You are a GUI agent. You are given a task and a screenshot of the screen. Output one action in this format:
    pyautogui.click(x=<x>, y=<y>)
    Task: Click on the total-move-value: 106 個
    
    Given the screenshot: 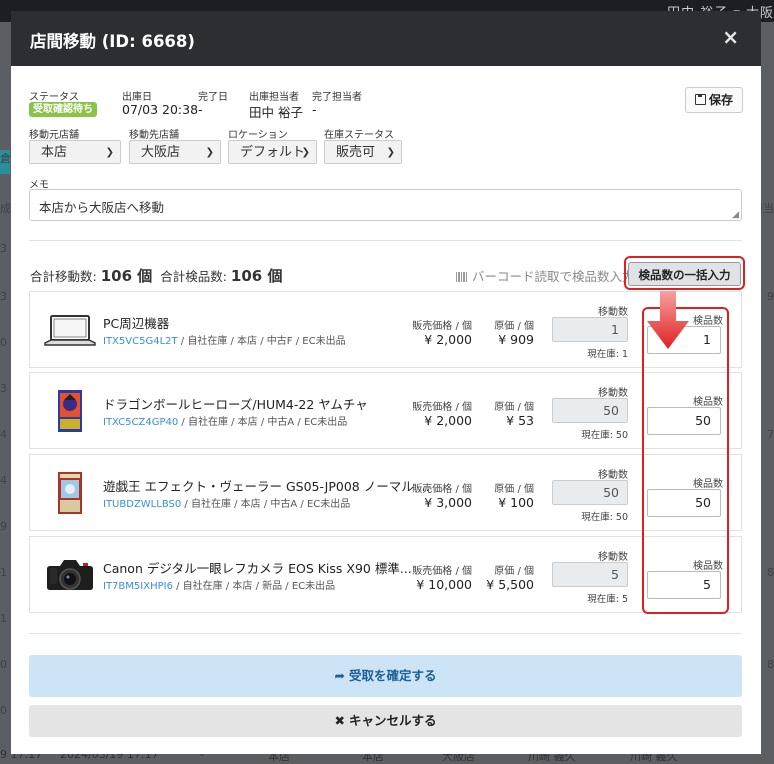 What is the action you would take?
    pyautogui.click(x=126, y=276)
    